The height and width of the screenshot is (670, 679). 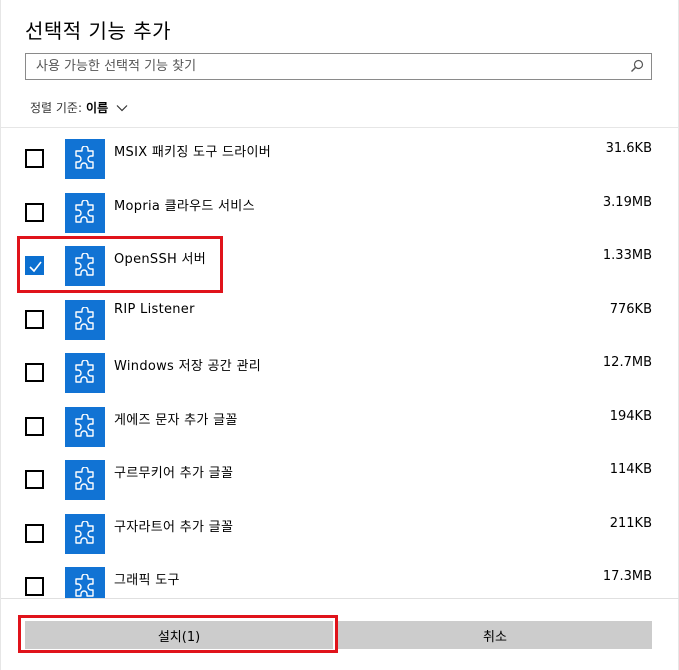 What do you see at coordinates (340, 368) in the screenshot?
I see `feature-row: Windows 저장 공간 관리 12.7MB` at bounding box center [340, 368].